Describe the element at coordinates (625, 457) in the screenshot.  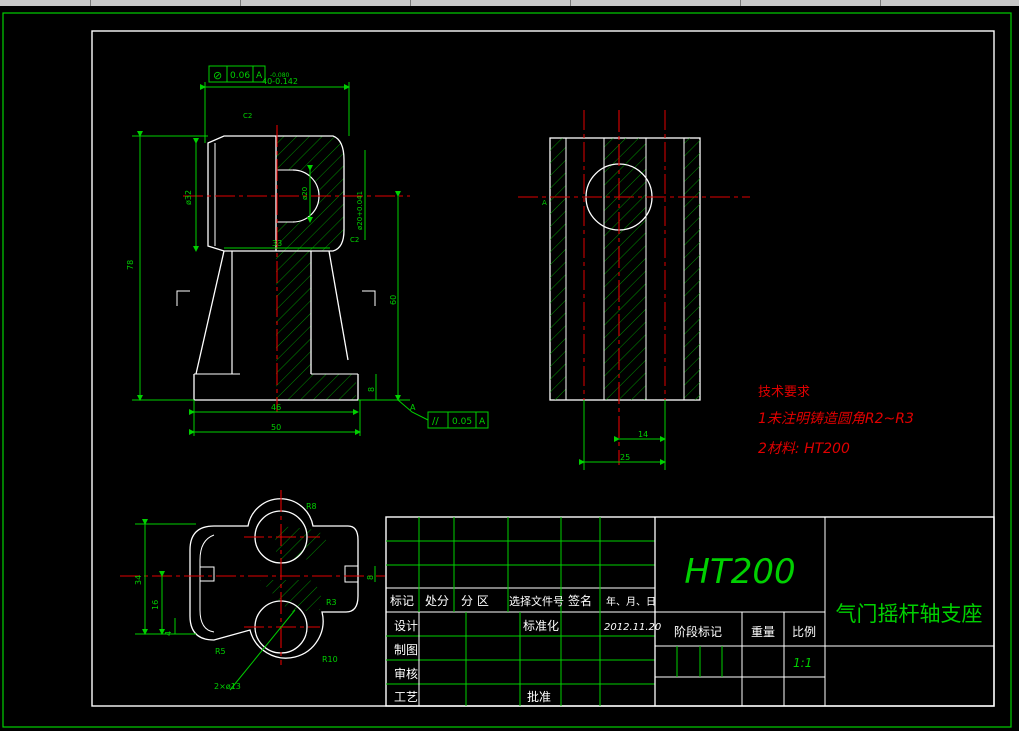
I see `dim-25: 25` at that location.